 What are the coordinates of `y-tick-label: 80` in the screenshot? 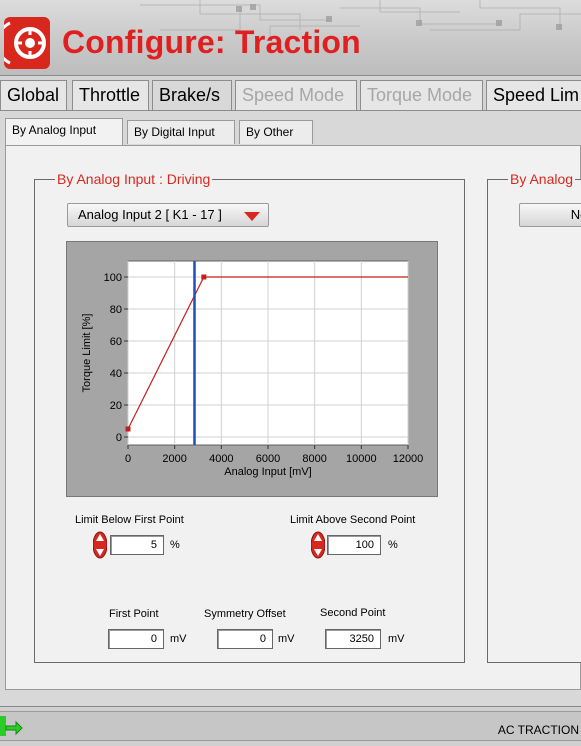 It's located at (116, 310).